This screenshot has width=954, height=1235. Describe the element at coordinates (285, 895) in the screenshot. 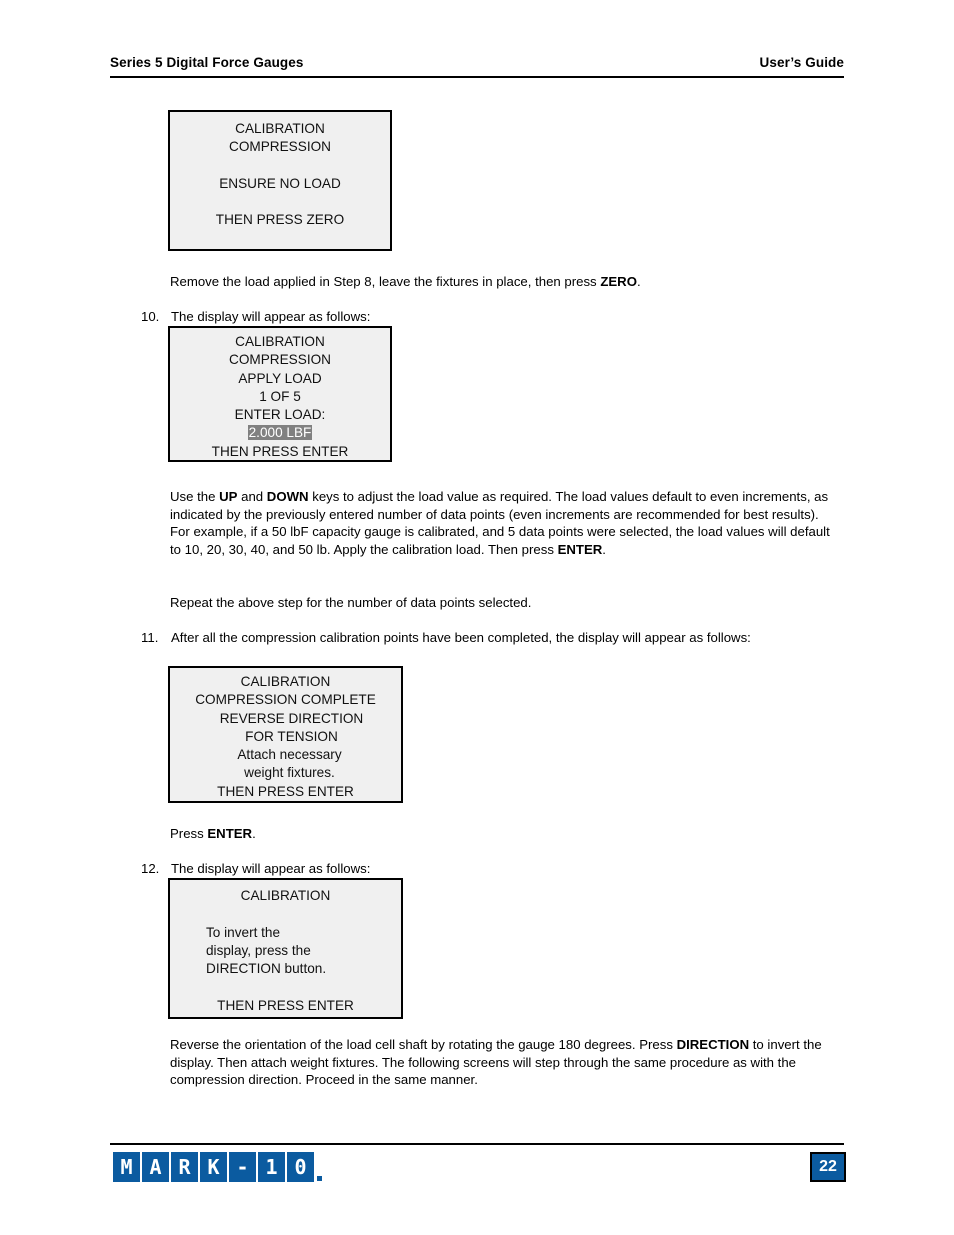

I see `lcd-line-title: CALIBRATION` at that location.